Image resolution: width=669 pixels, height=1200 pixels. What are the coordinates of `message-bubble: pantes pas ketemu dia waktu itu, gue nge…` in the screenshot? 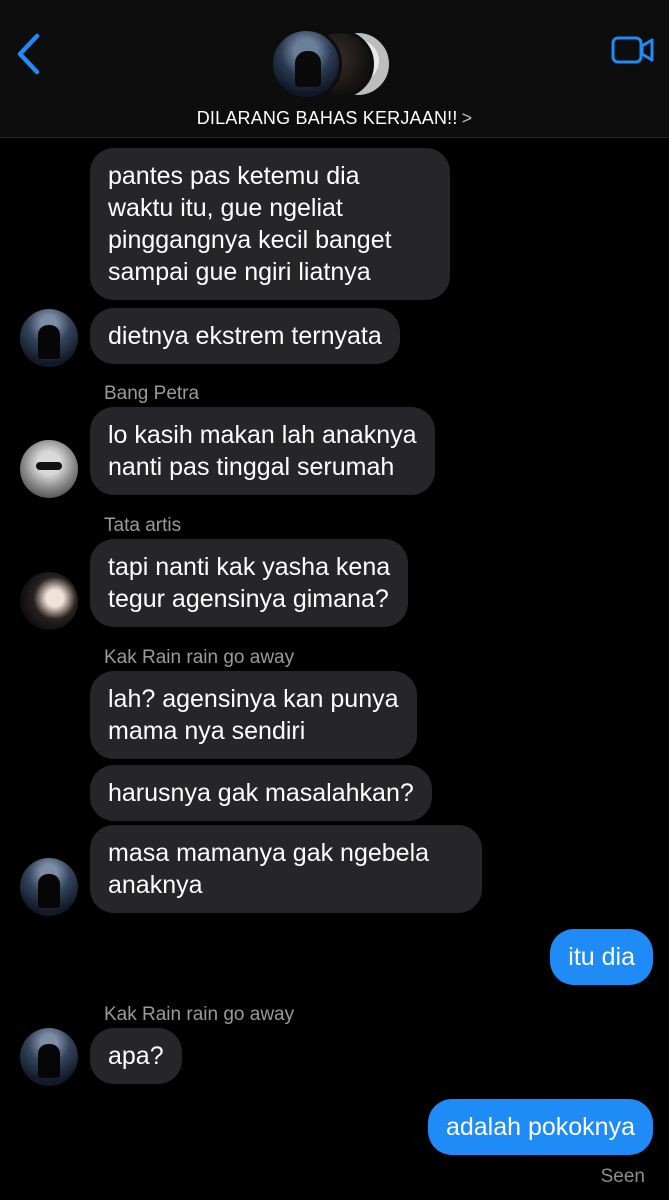 It's located at (270, 224).